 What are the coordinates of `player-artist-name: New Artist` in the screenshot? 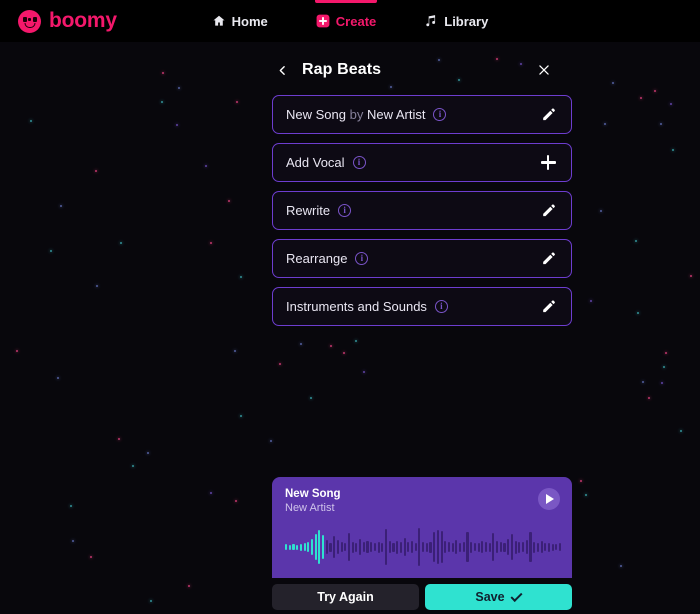 It's located at (310, 508).